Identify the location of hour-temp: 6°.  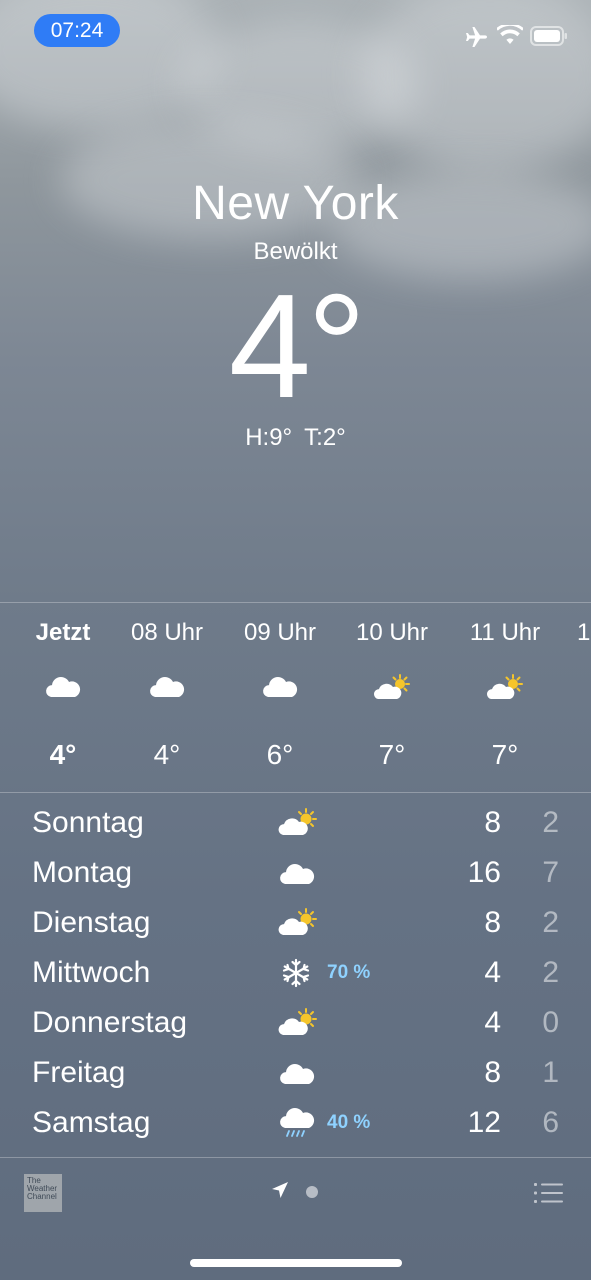
(280, 754).